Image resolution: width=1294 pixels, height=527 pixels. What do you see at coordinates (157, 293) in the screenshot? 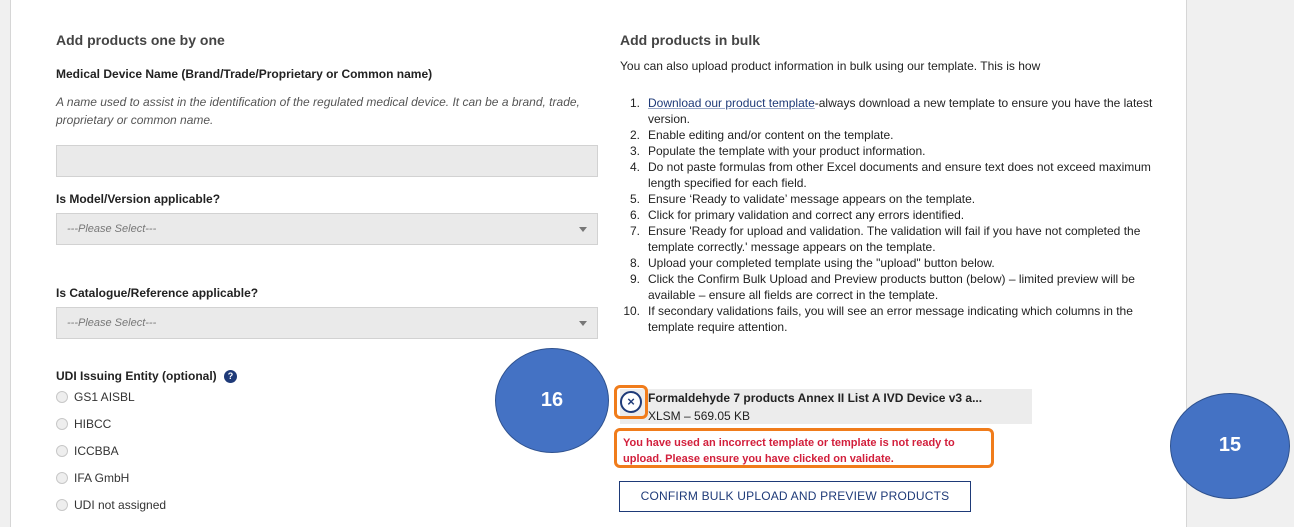
I see `catalogue-reference-label: Is Catalogue/Reference applicable?` at bounding box center [157, 293].